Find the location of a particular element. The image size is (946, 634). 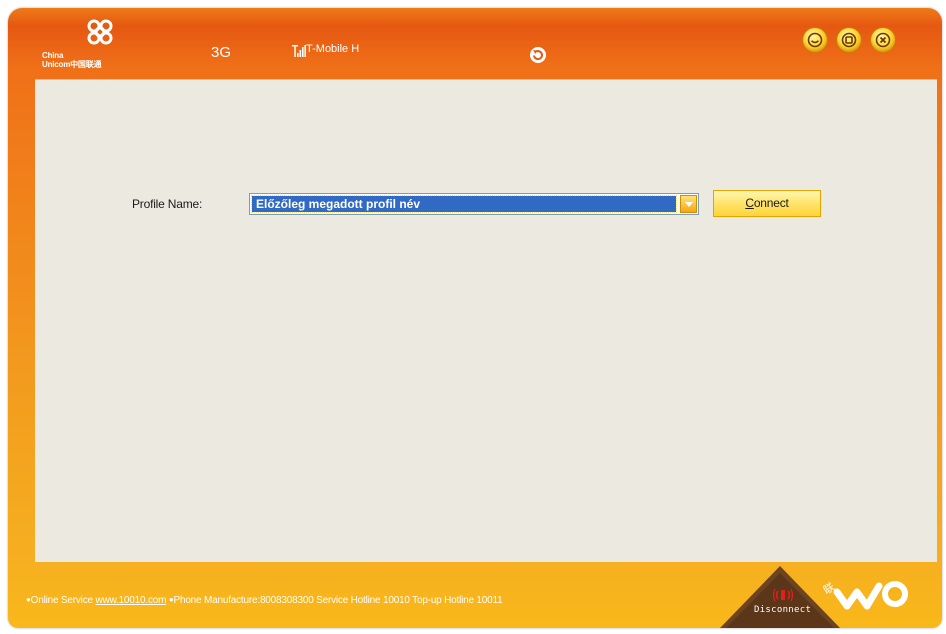

connect-button: Connect is located at coordinates (767, 203).